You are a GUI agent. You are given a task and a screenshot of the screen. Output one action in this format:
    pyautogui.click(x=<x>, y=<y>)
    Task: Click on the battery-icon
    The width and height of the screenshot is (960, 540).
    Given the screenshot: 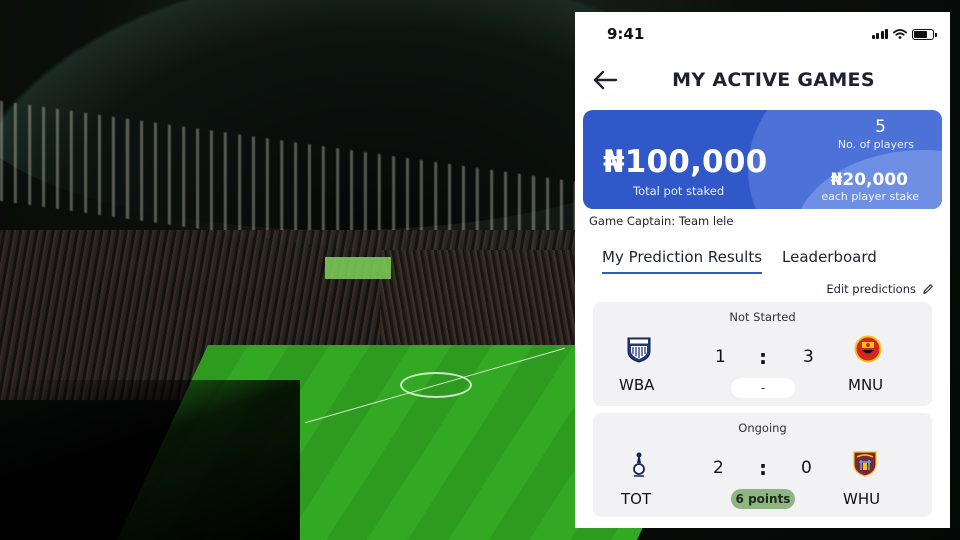 What is the action you would take?
    pyautogui.click(x=924, y=34)
    